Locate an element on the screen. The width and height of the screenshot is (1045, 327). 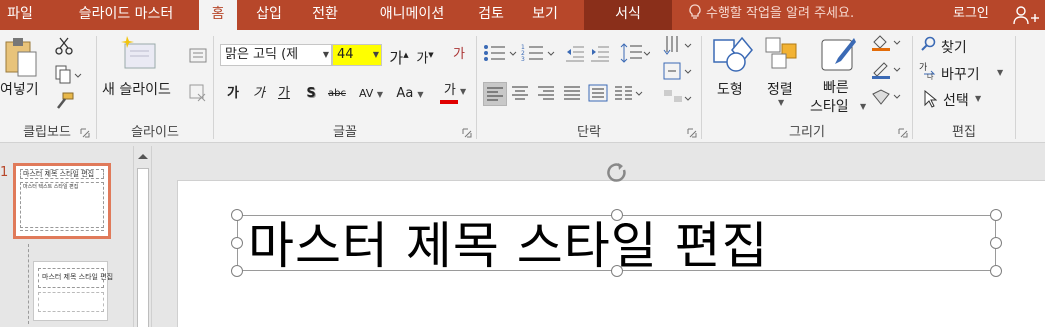
resize-handle-bottom-left is located at coordinates (237, 271).